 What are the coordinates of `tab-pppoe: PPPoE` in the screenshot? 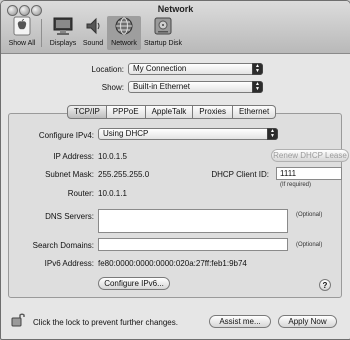 It's located at (126, 112).